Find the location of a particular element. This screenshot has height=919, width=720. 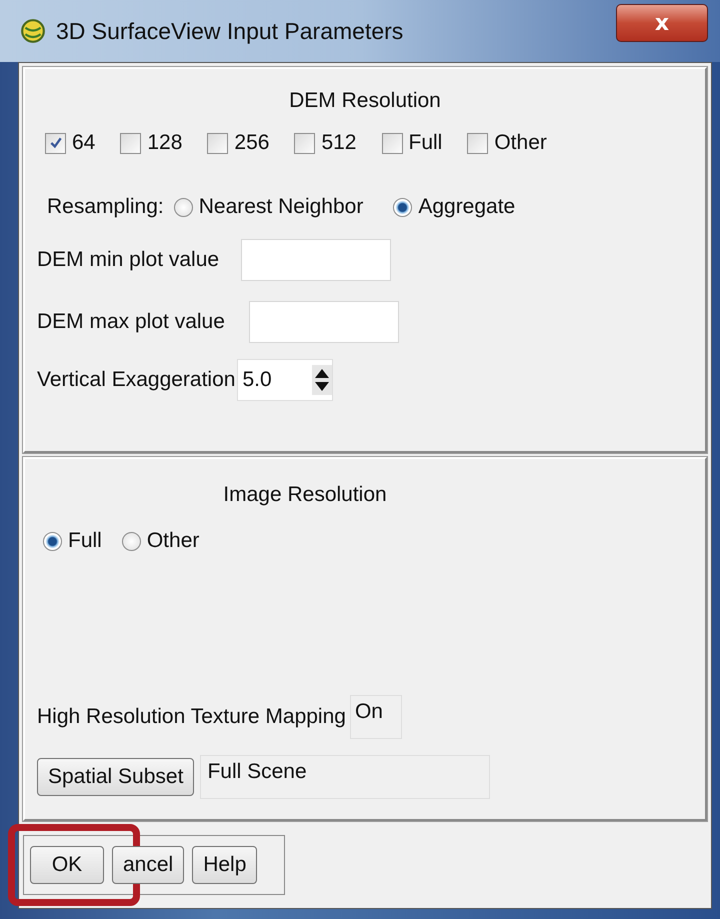

field-label: High Resolution Texture Mapping is located at coordinates (191, 717).